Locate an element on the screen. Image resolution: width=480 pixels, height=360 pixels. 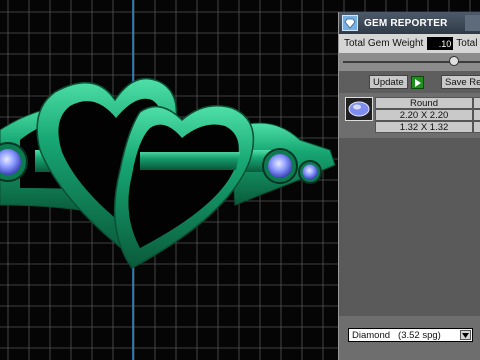
slider-thumb is located at coordinates (454, 61).